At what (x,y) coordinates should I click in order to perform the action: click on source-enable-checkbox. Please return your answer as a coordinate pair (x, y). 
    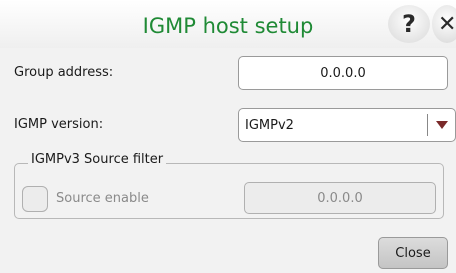
    Looking at the image, I should click on (35, 199).